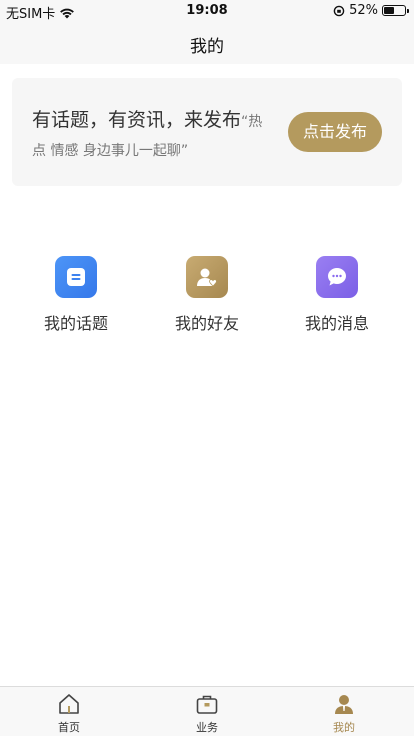 The height and width of the screenshot is (736, 414). What do you see at coordinates (363, 10) in the screenshot?
I see `battery-percent: 52%` at bounding box center [363, 10].